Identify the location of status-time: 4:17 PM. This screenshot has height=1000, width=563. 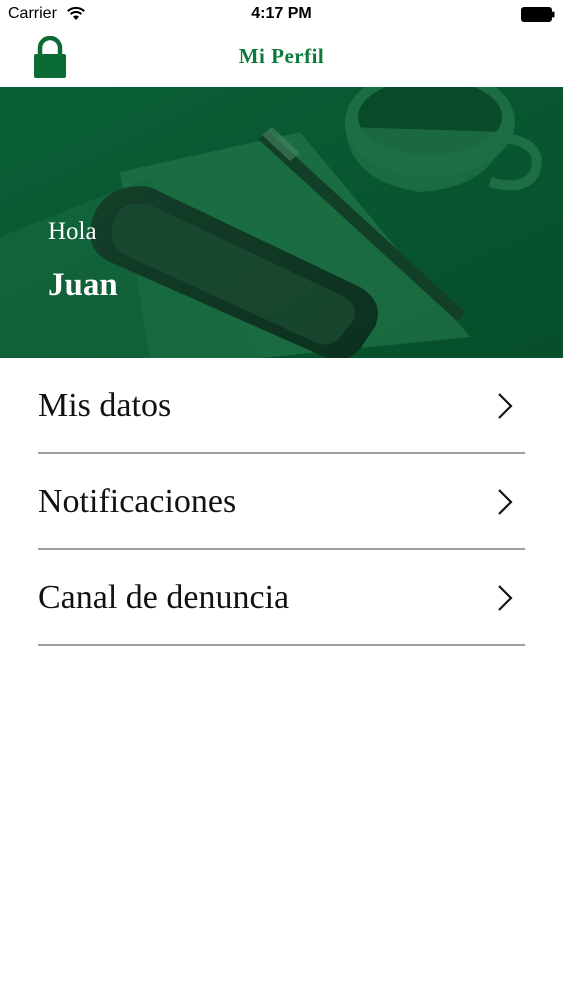
(281, 13).